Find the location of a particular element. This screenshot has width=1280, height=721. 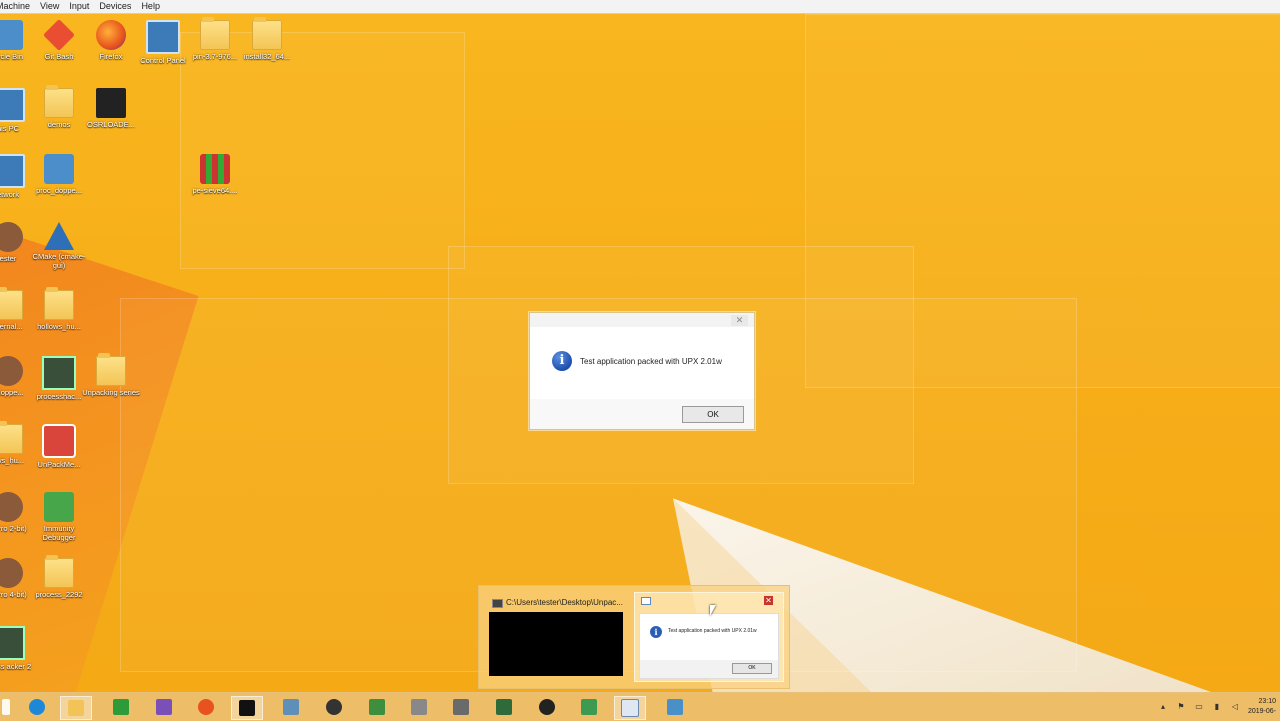

file-explorer-icon is located at coordinates (76, 708).